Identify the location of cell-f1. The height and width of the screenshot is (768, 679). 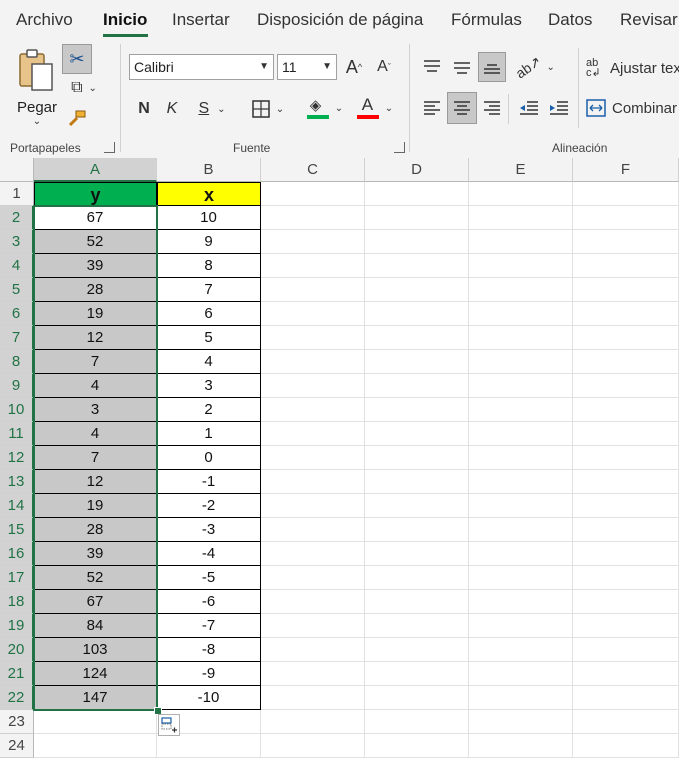
(626, 194).